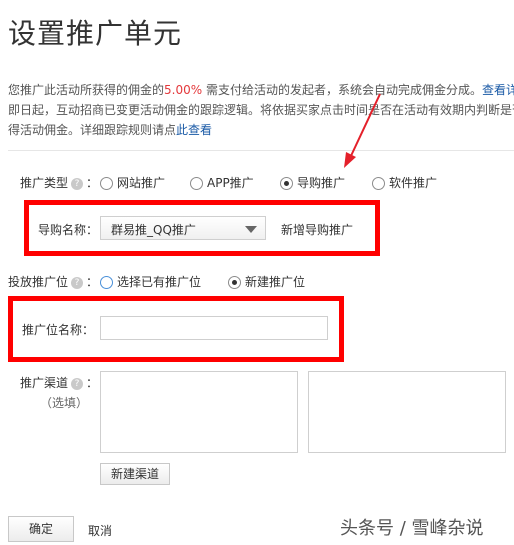 This screenshot has width=514, height=545. I want to click on channel-list-left, so click(199, 412).